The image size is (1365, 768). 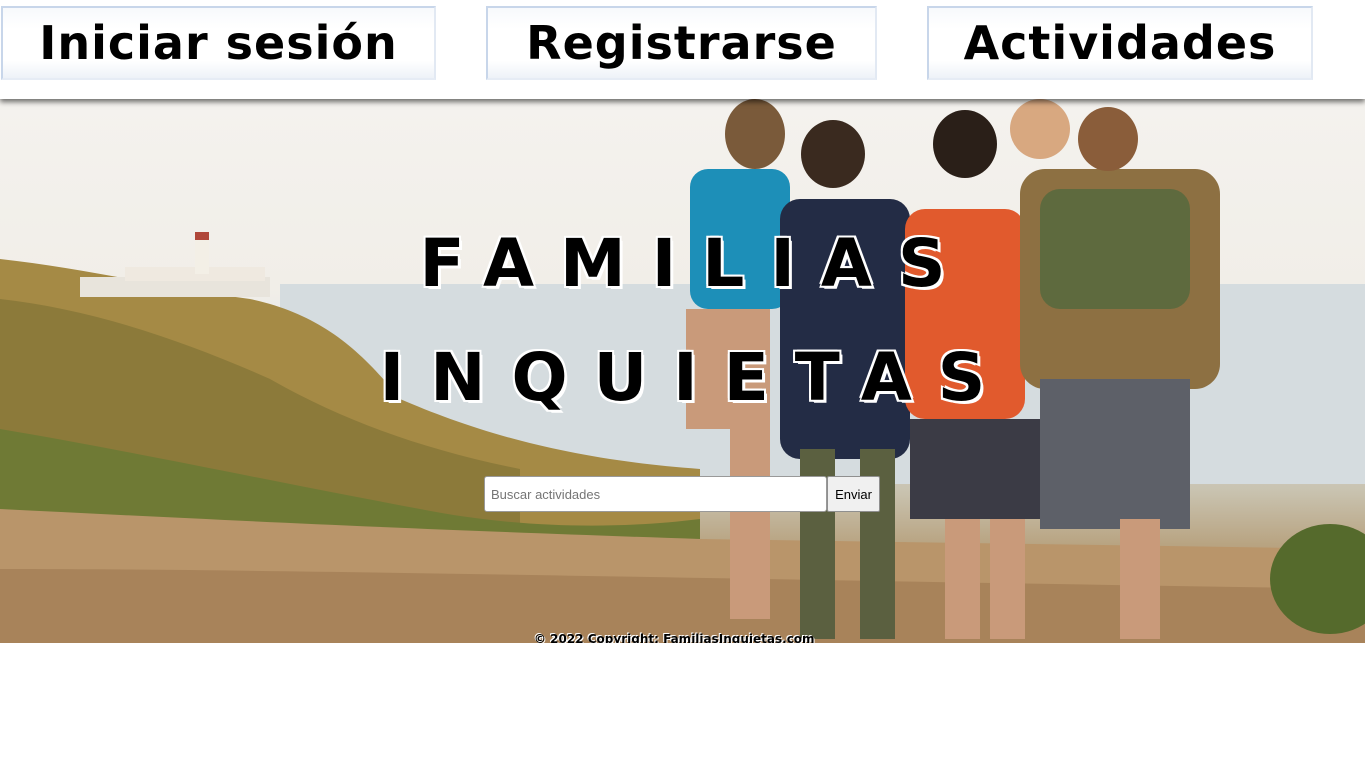 What do you see at coordinates (655, 494) in the screenshot?
I see `search-input` at bounding box center [655, 494].